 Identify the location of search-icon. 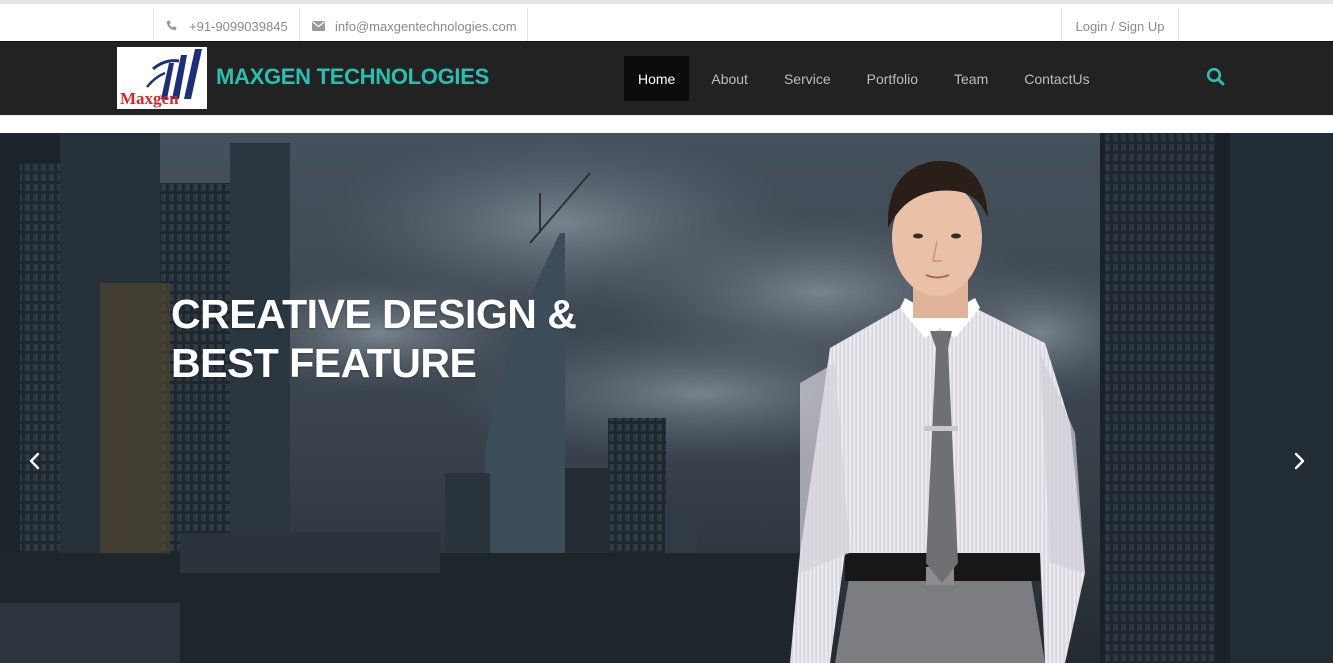
(1215, 76).